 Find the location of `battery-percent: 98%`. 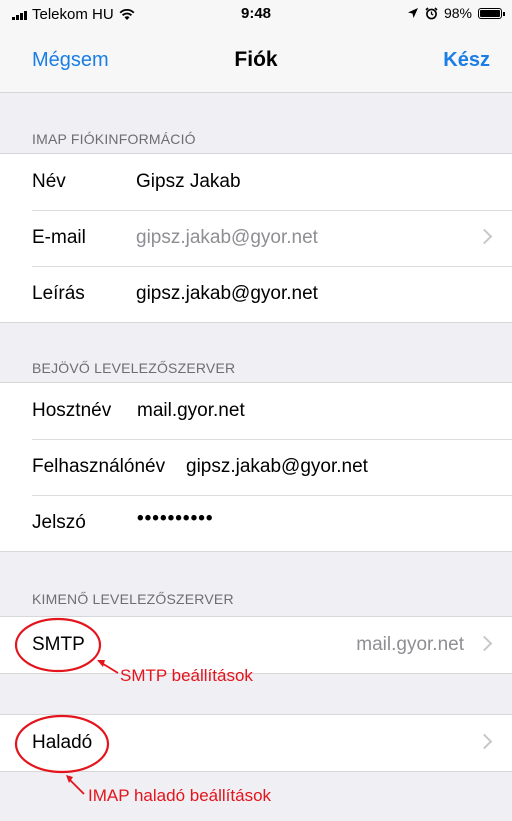

battery-percent: 98% is located at coordinates (457, 13).